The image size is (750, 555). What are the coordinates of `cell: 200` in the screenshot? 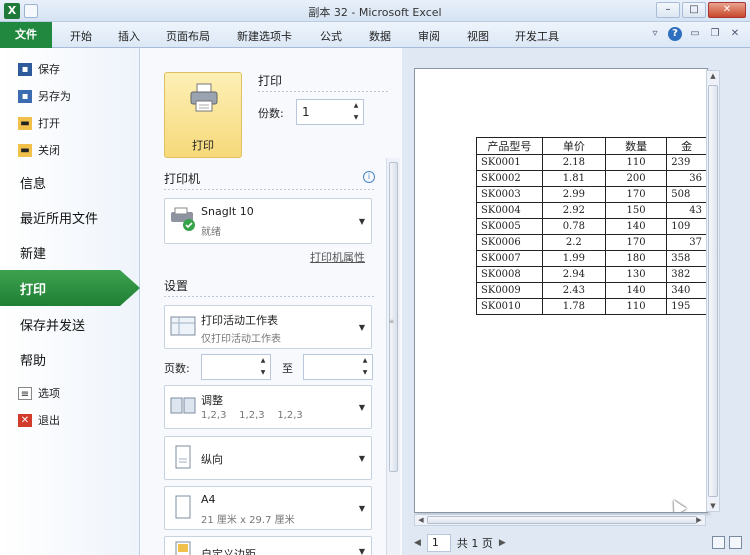 It's located at (636, 178).